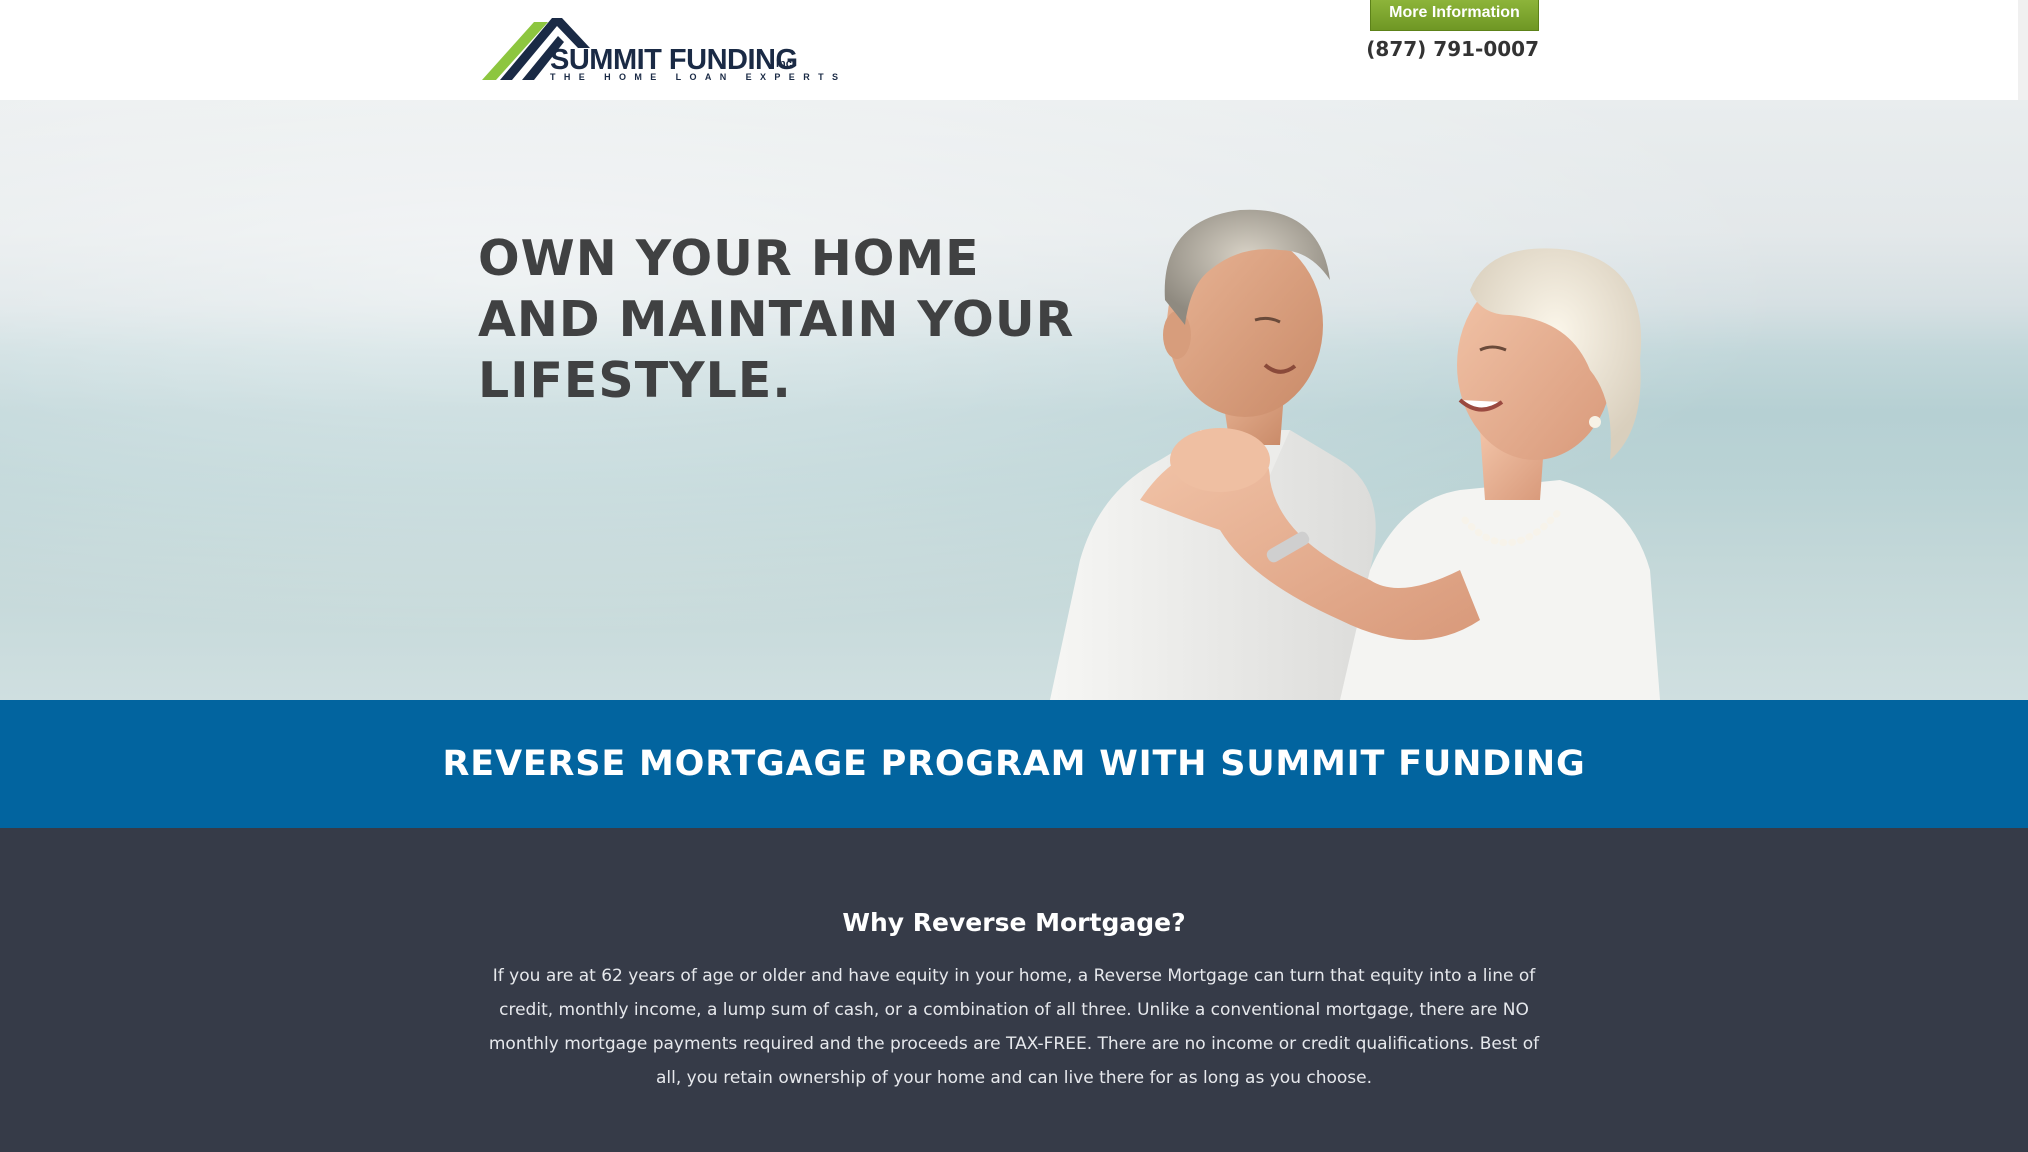  I want to click on hero-headline-line-3: LIFESTYLE., so click(635, 380).